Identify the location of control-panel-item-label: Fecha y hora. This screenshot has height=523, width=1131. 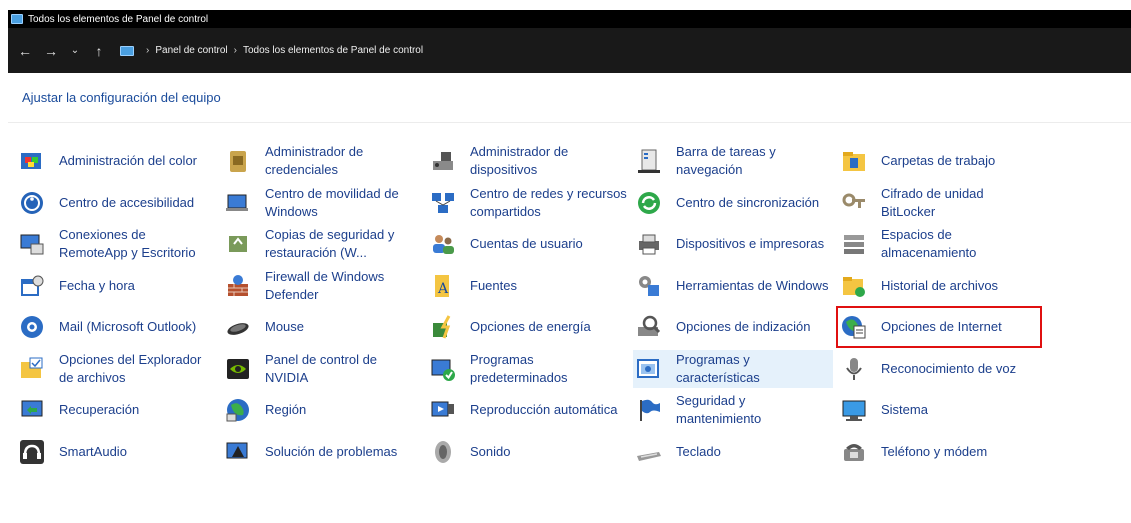
(97, 285).